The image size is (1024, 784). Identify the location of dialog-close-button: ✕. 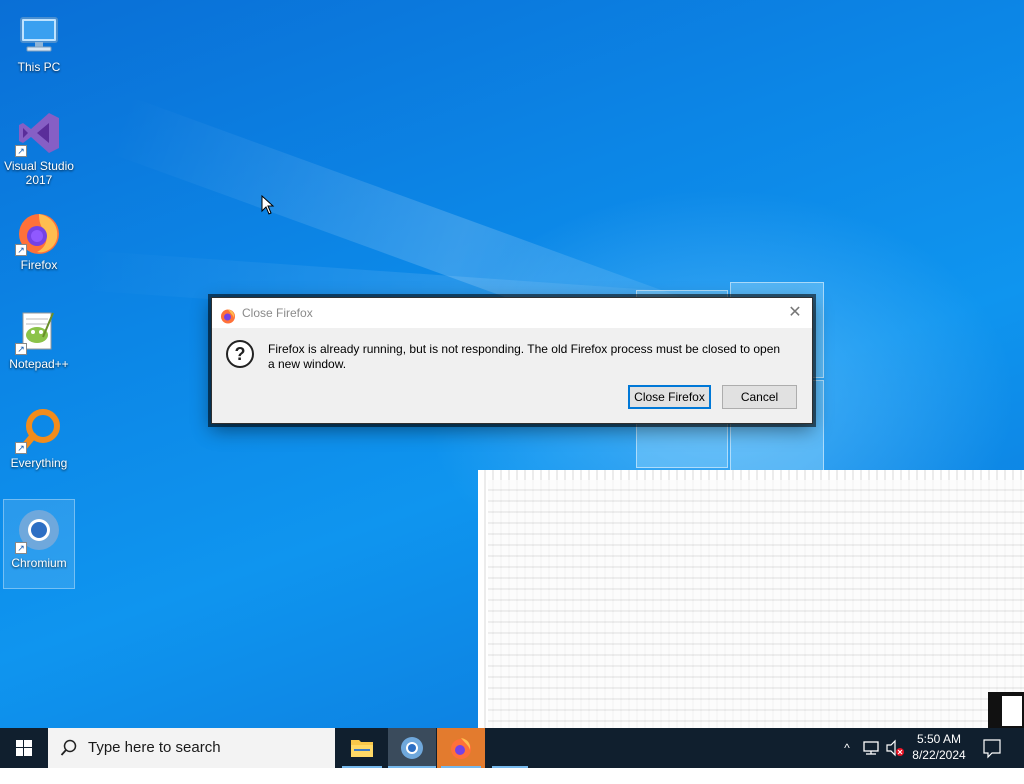
(795, 313).